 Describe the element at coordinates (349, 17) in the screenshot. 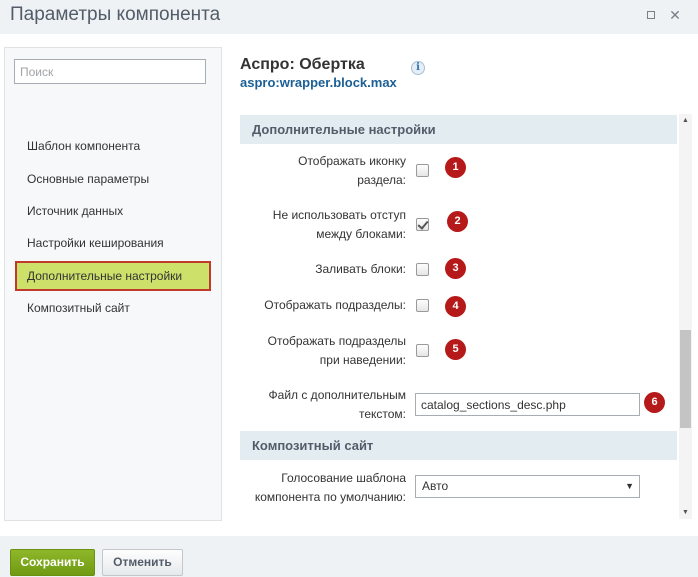

I see `dialog-titlebar: Параметры компонента ✕` at that location.